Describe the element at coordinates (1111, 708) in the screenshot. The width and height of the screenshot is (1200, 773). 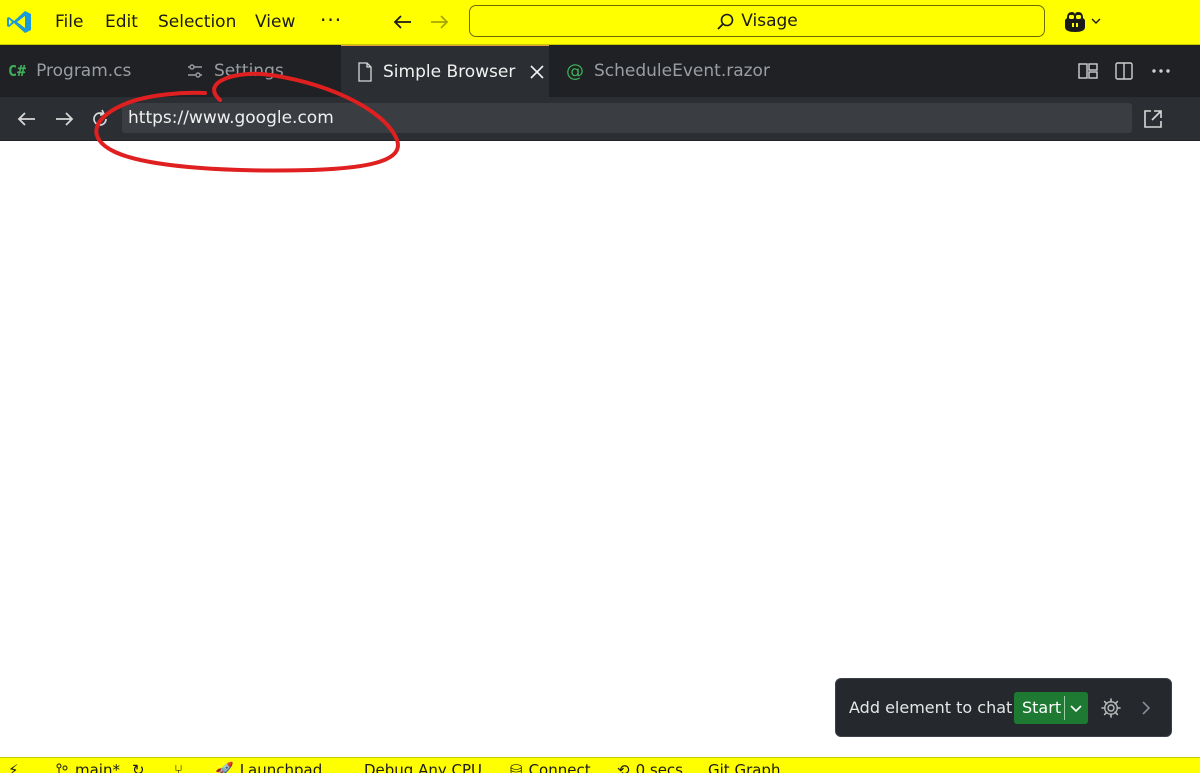
I see `gear-icon` at that location.